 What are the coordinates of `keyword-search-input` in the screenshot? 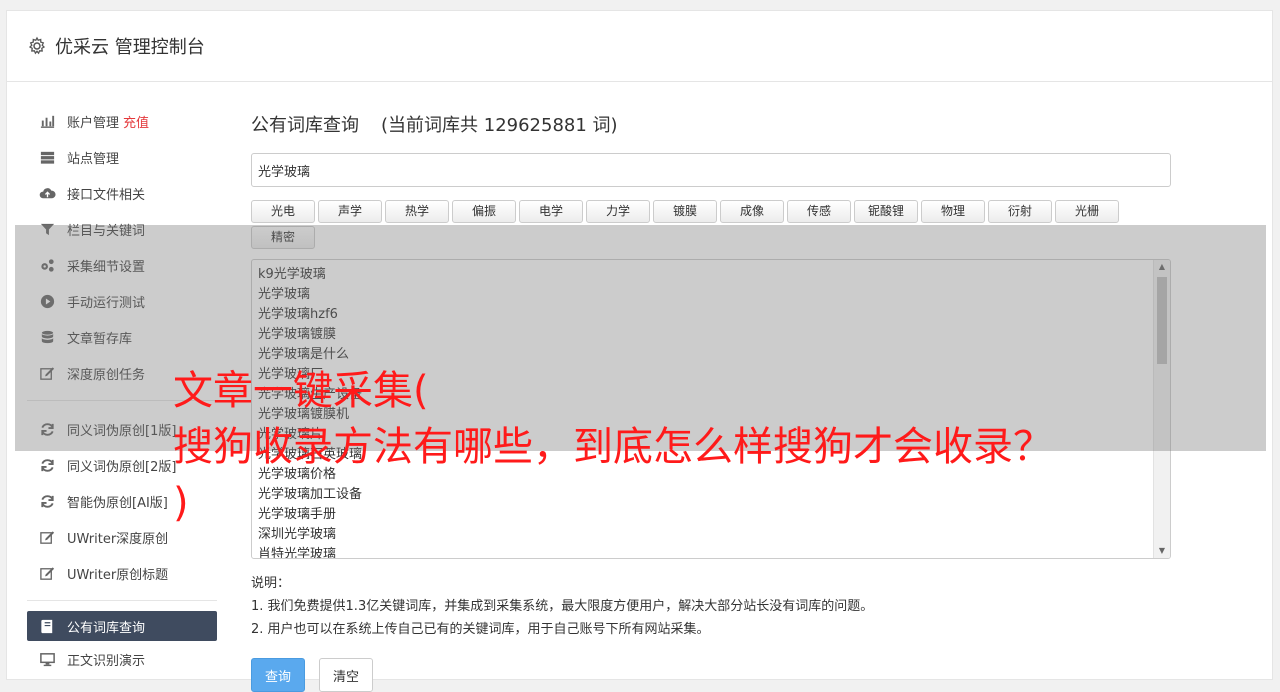 It's located at (711, 170).